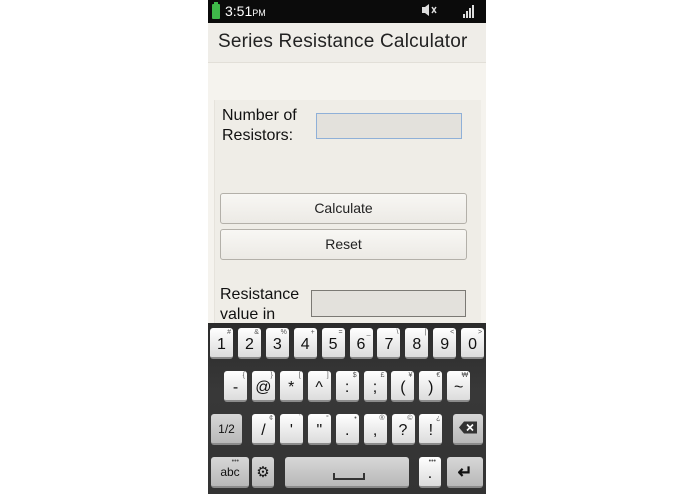  I want to click on resistance-label: Resistance value in, so click(265, 305).